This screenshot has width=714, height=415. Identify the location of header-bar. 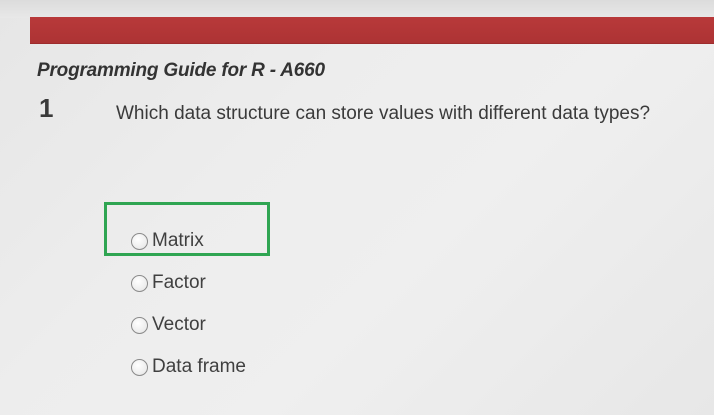
(372, 30).